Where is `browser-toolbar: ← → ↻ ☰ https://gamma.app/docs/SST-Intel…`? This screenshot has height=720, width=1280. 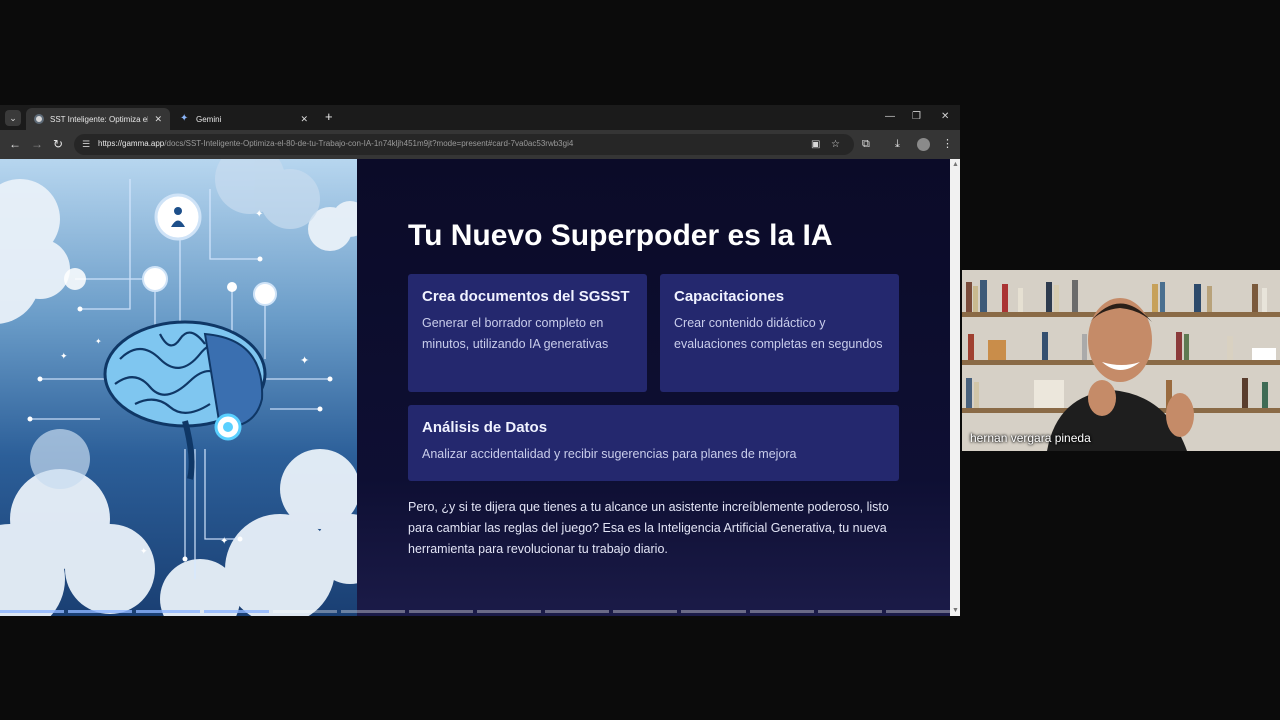
browser-toolbar: ← → ↻ ☰ https://gamma.app/docs/SST-Intel… is located at coordinates (480, 144).